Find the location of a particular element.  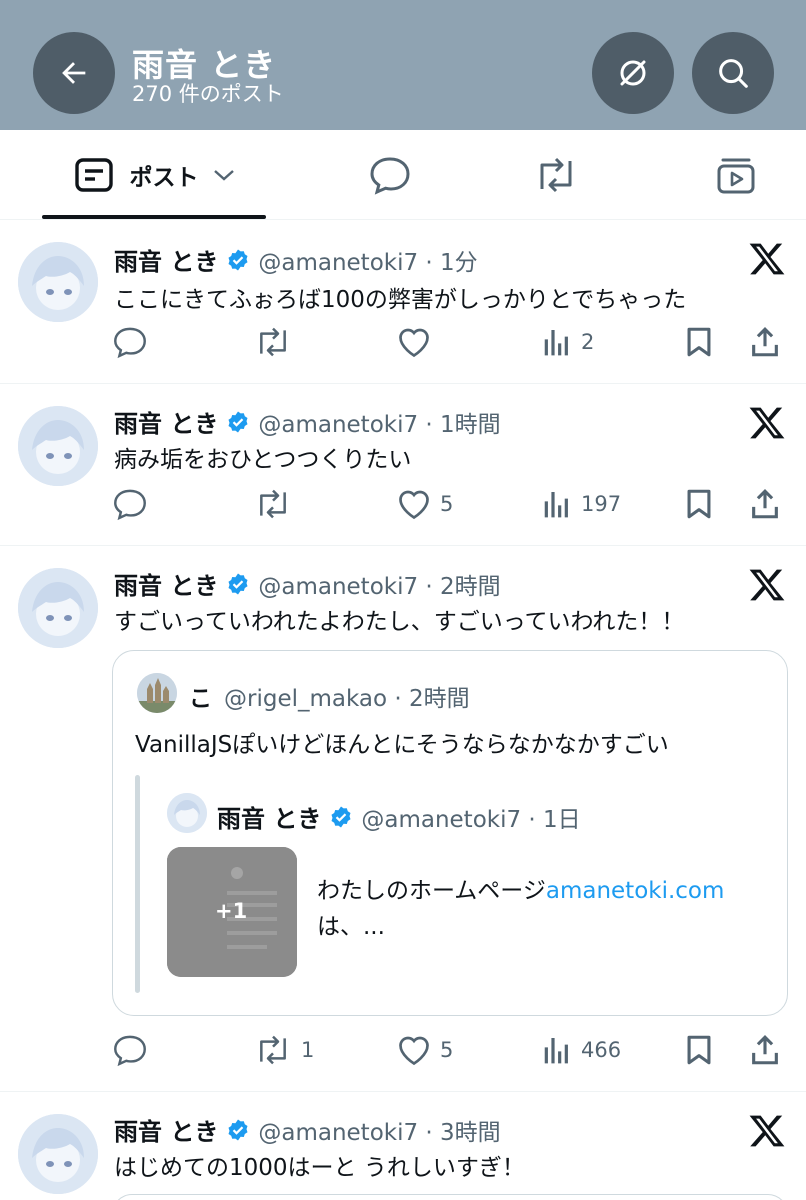

verified-badge-icon is located at coordinates (341, 817).